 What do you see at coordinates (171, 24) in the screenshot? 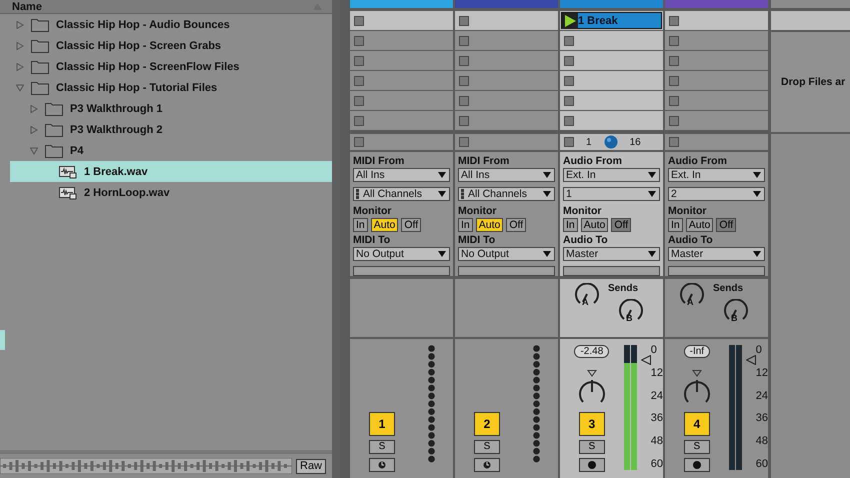
I see `browser-item: Classic Hip Hop - Audio Bounces` at bounding box center [171, 24].